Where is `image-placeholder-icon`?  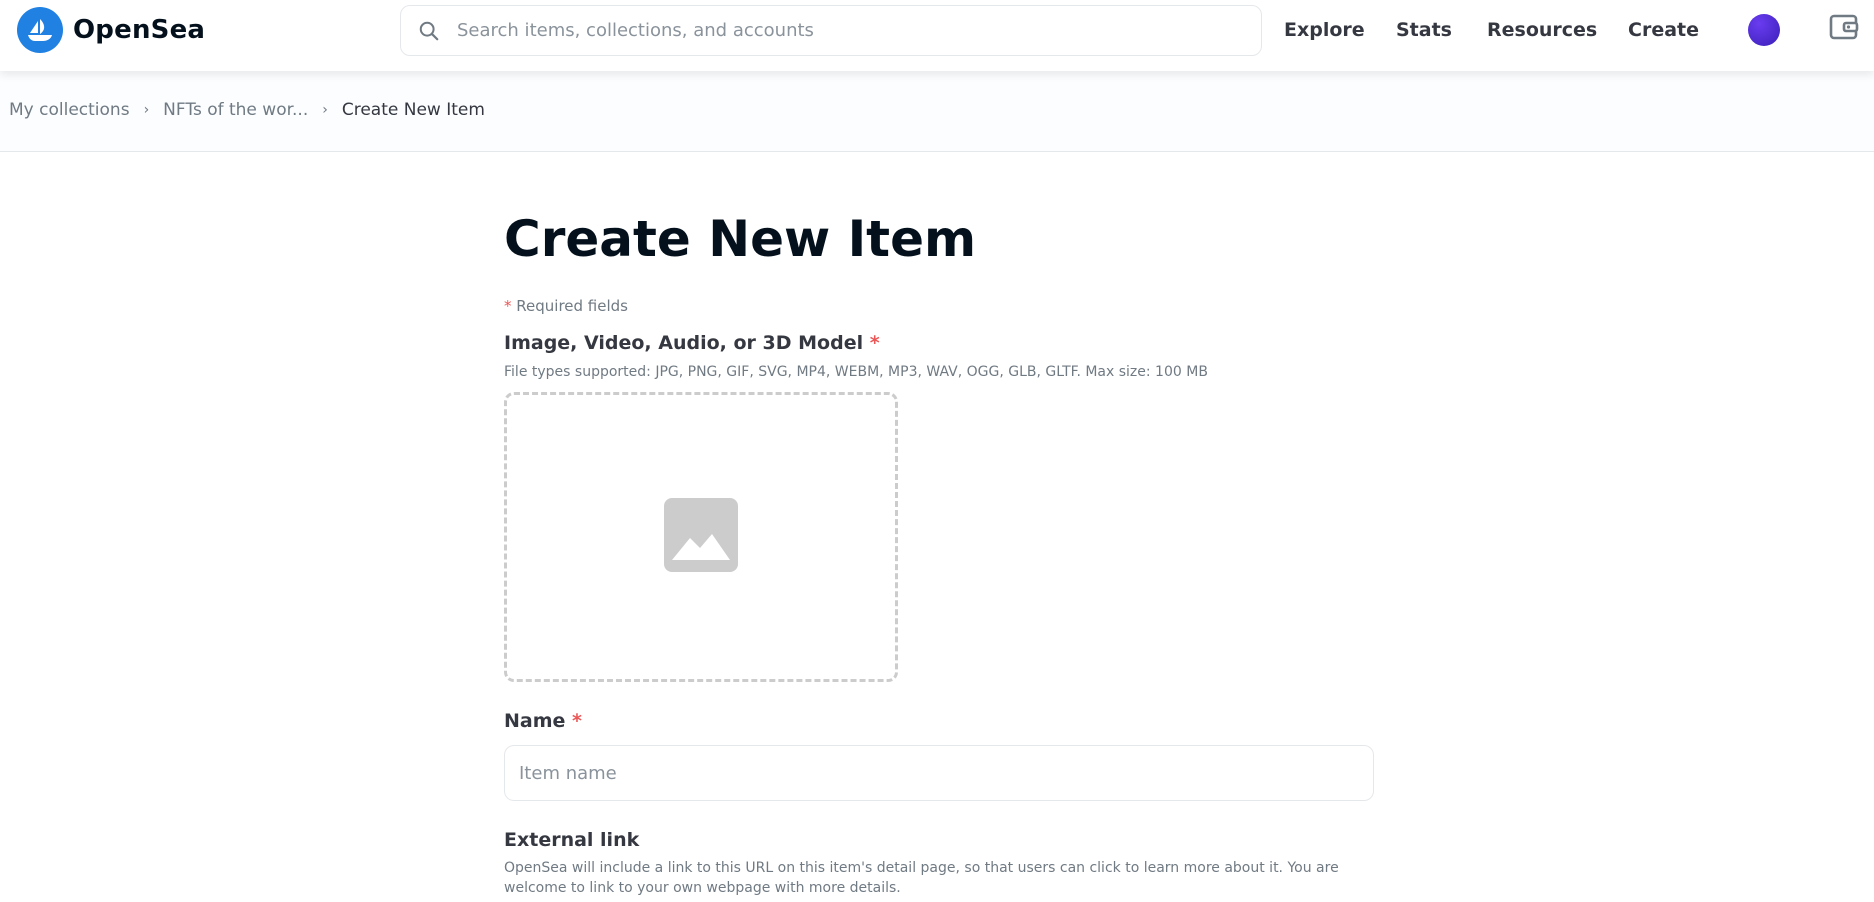 image-placeholder-icon is located at coordinates (701, 537).